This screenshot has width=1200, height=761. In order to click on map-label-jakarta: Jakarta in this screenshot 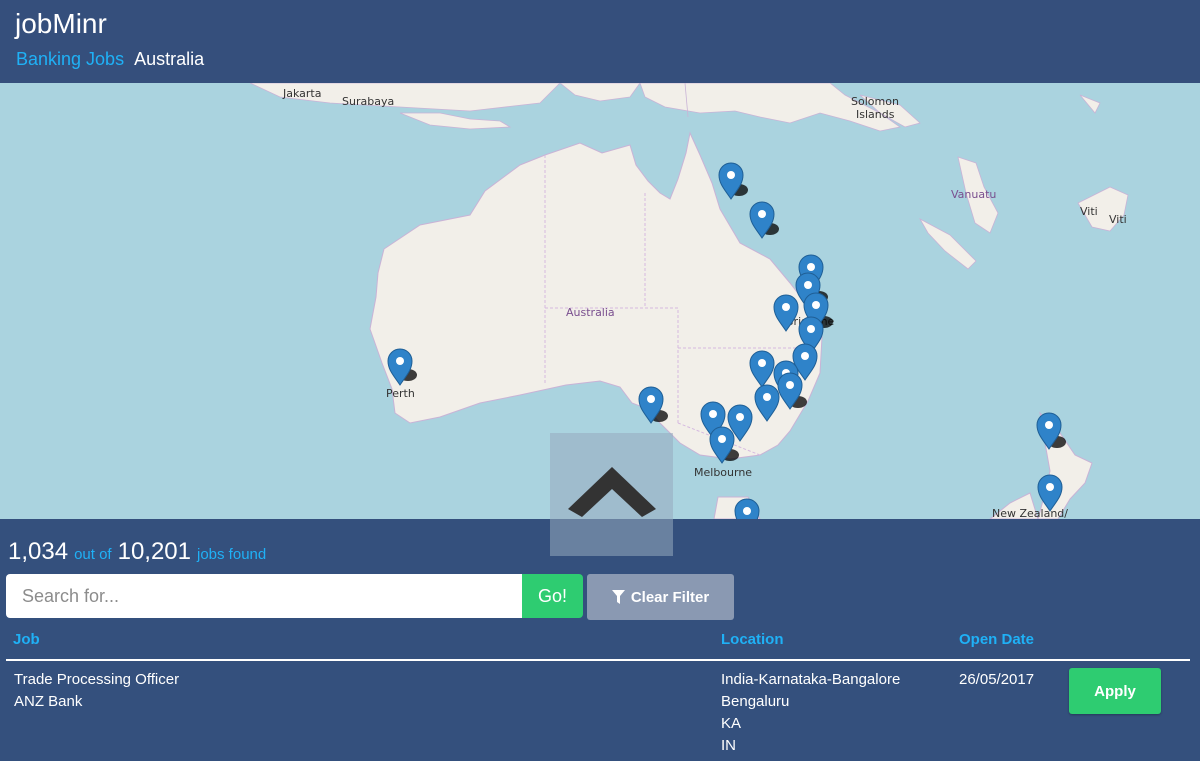, I will do `click(301, 93)`.